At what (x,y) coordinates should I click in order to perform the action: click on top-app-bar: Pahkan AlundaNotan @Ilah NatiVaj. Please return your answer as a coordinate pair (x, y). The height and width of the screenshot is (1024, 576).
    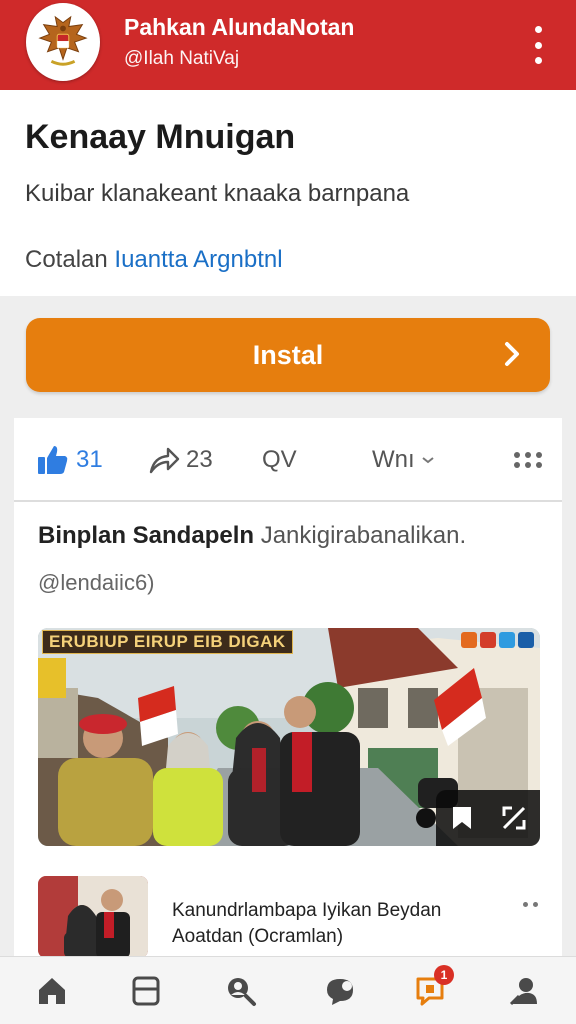
    Looking at the image, I should click on (288, 45).